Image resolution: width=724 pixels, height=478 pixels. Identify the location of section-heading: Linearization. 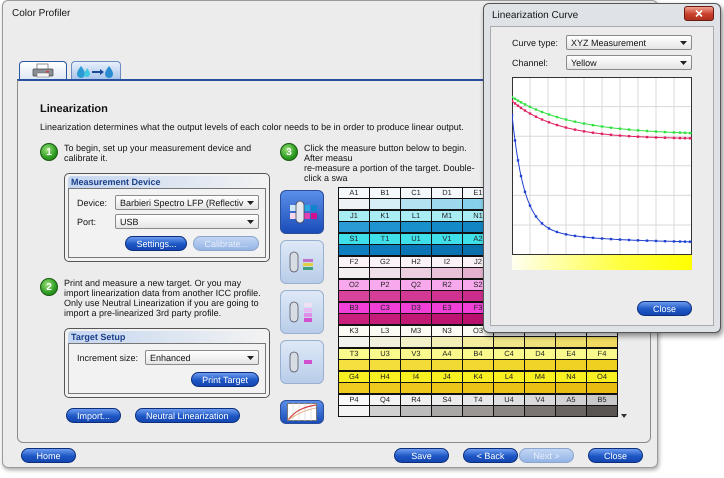
(74, 109).